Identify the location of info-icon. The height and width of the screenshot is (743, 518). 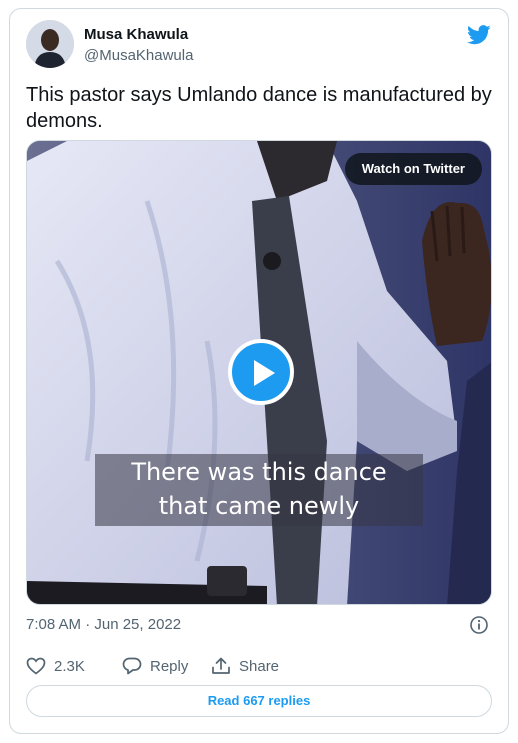
(479, 625).